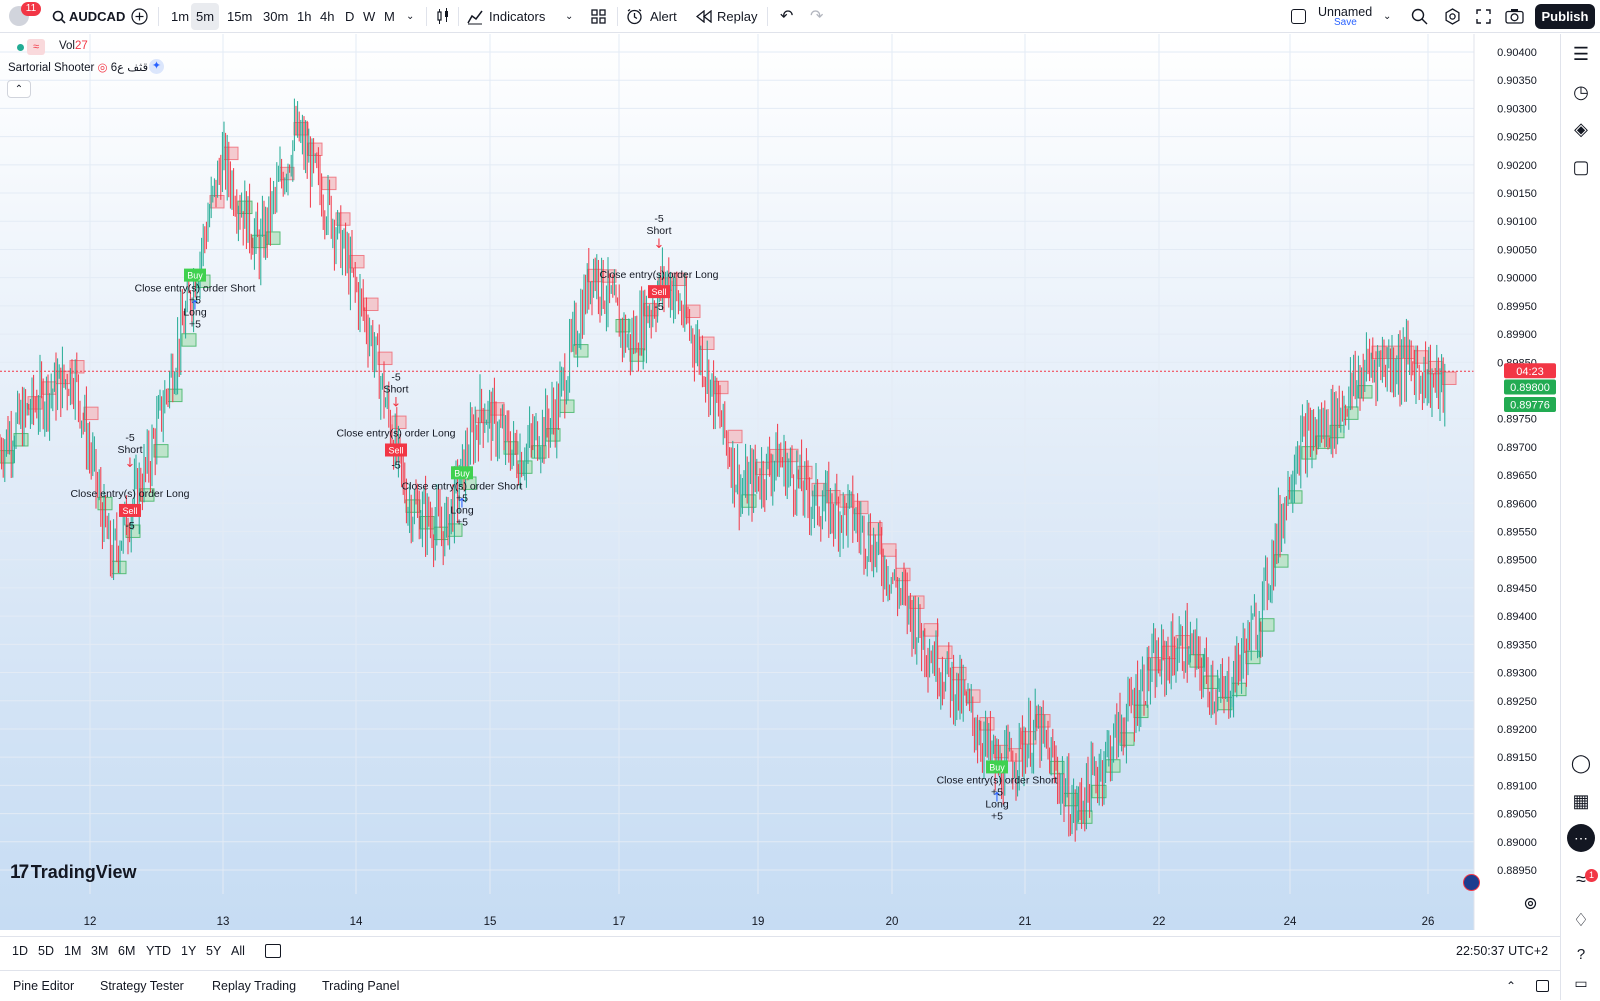 This screenshot has height=1001, width=1600. What do you see at coordinates (1581, 167) in the screenshot?
I see `chat-icon: ▢` at bounding box center [1581, 167].